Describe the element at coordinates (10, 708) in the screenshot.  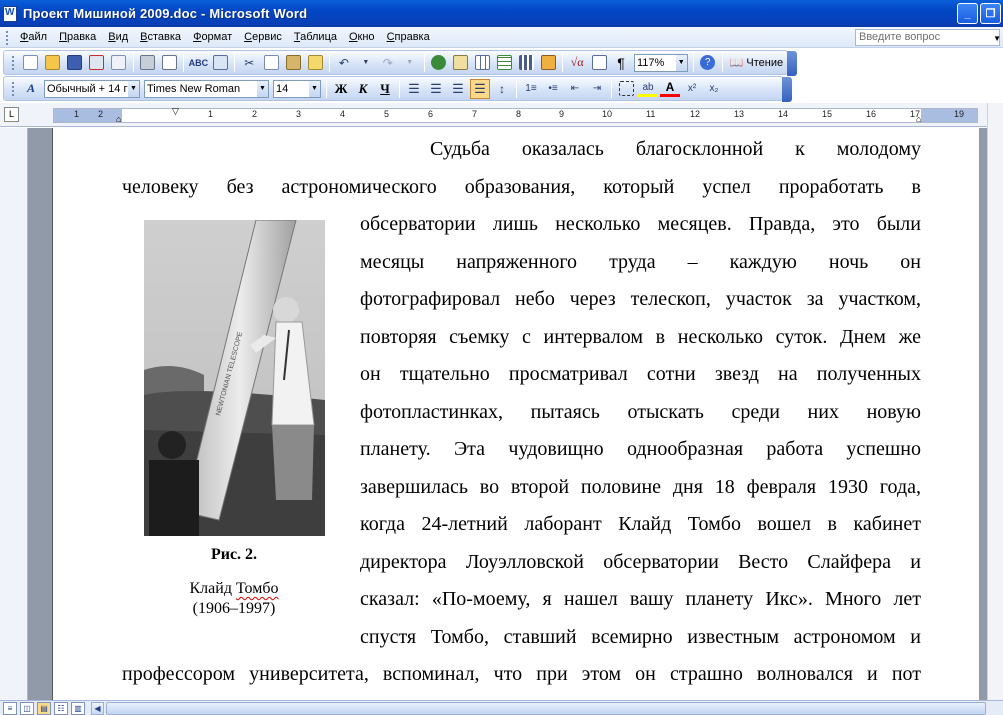
I see `normal-view-icon: ≡` at that location.